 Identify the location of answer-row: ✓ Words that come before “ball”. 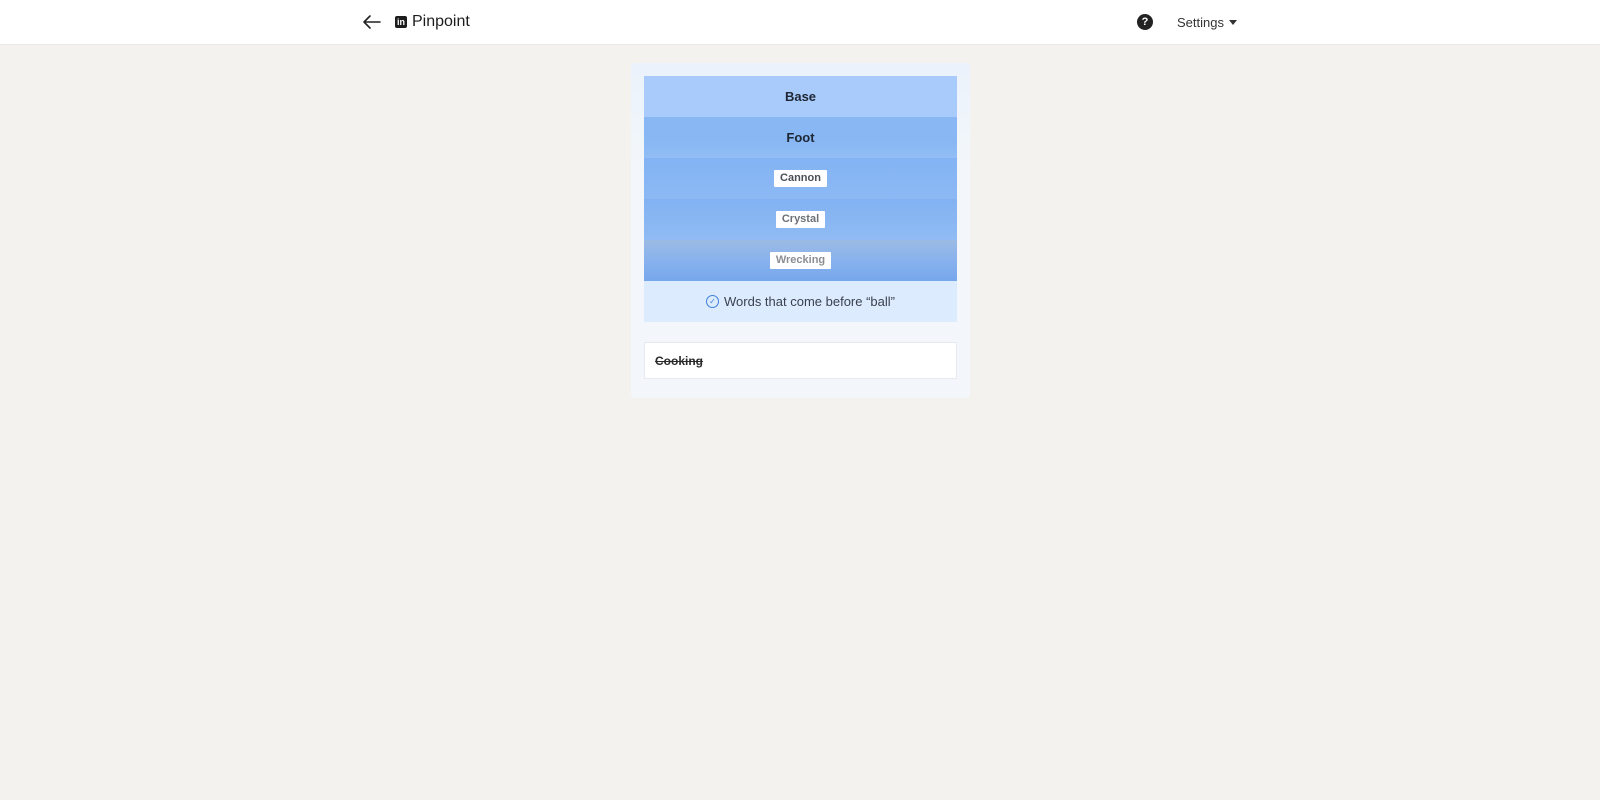
(800, 301).